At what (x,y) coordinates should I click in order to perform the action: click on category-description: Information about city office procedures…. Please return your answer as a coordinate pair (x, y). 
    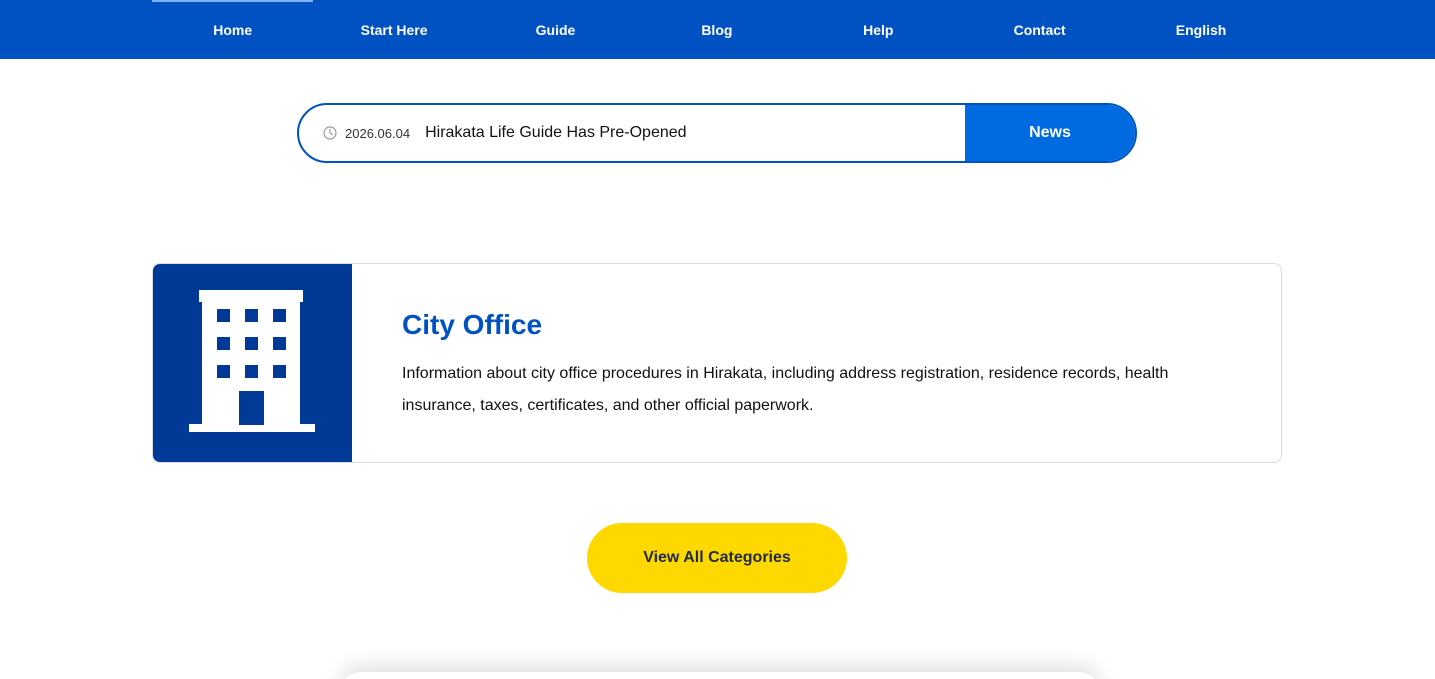
    Looking at the image, I should click on (785, 389).